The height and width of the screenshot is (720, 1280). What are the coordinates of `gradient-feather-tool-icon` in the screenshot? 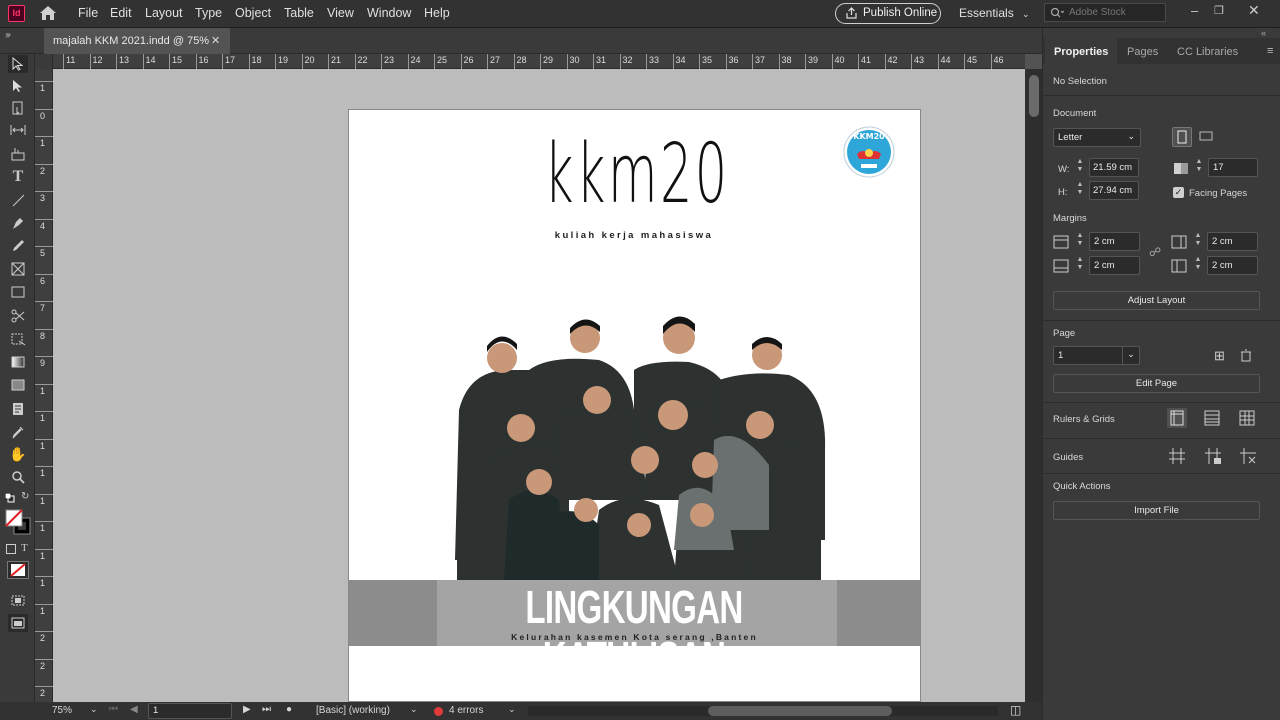 It's located at (18, 385).